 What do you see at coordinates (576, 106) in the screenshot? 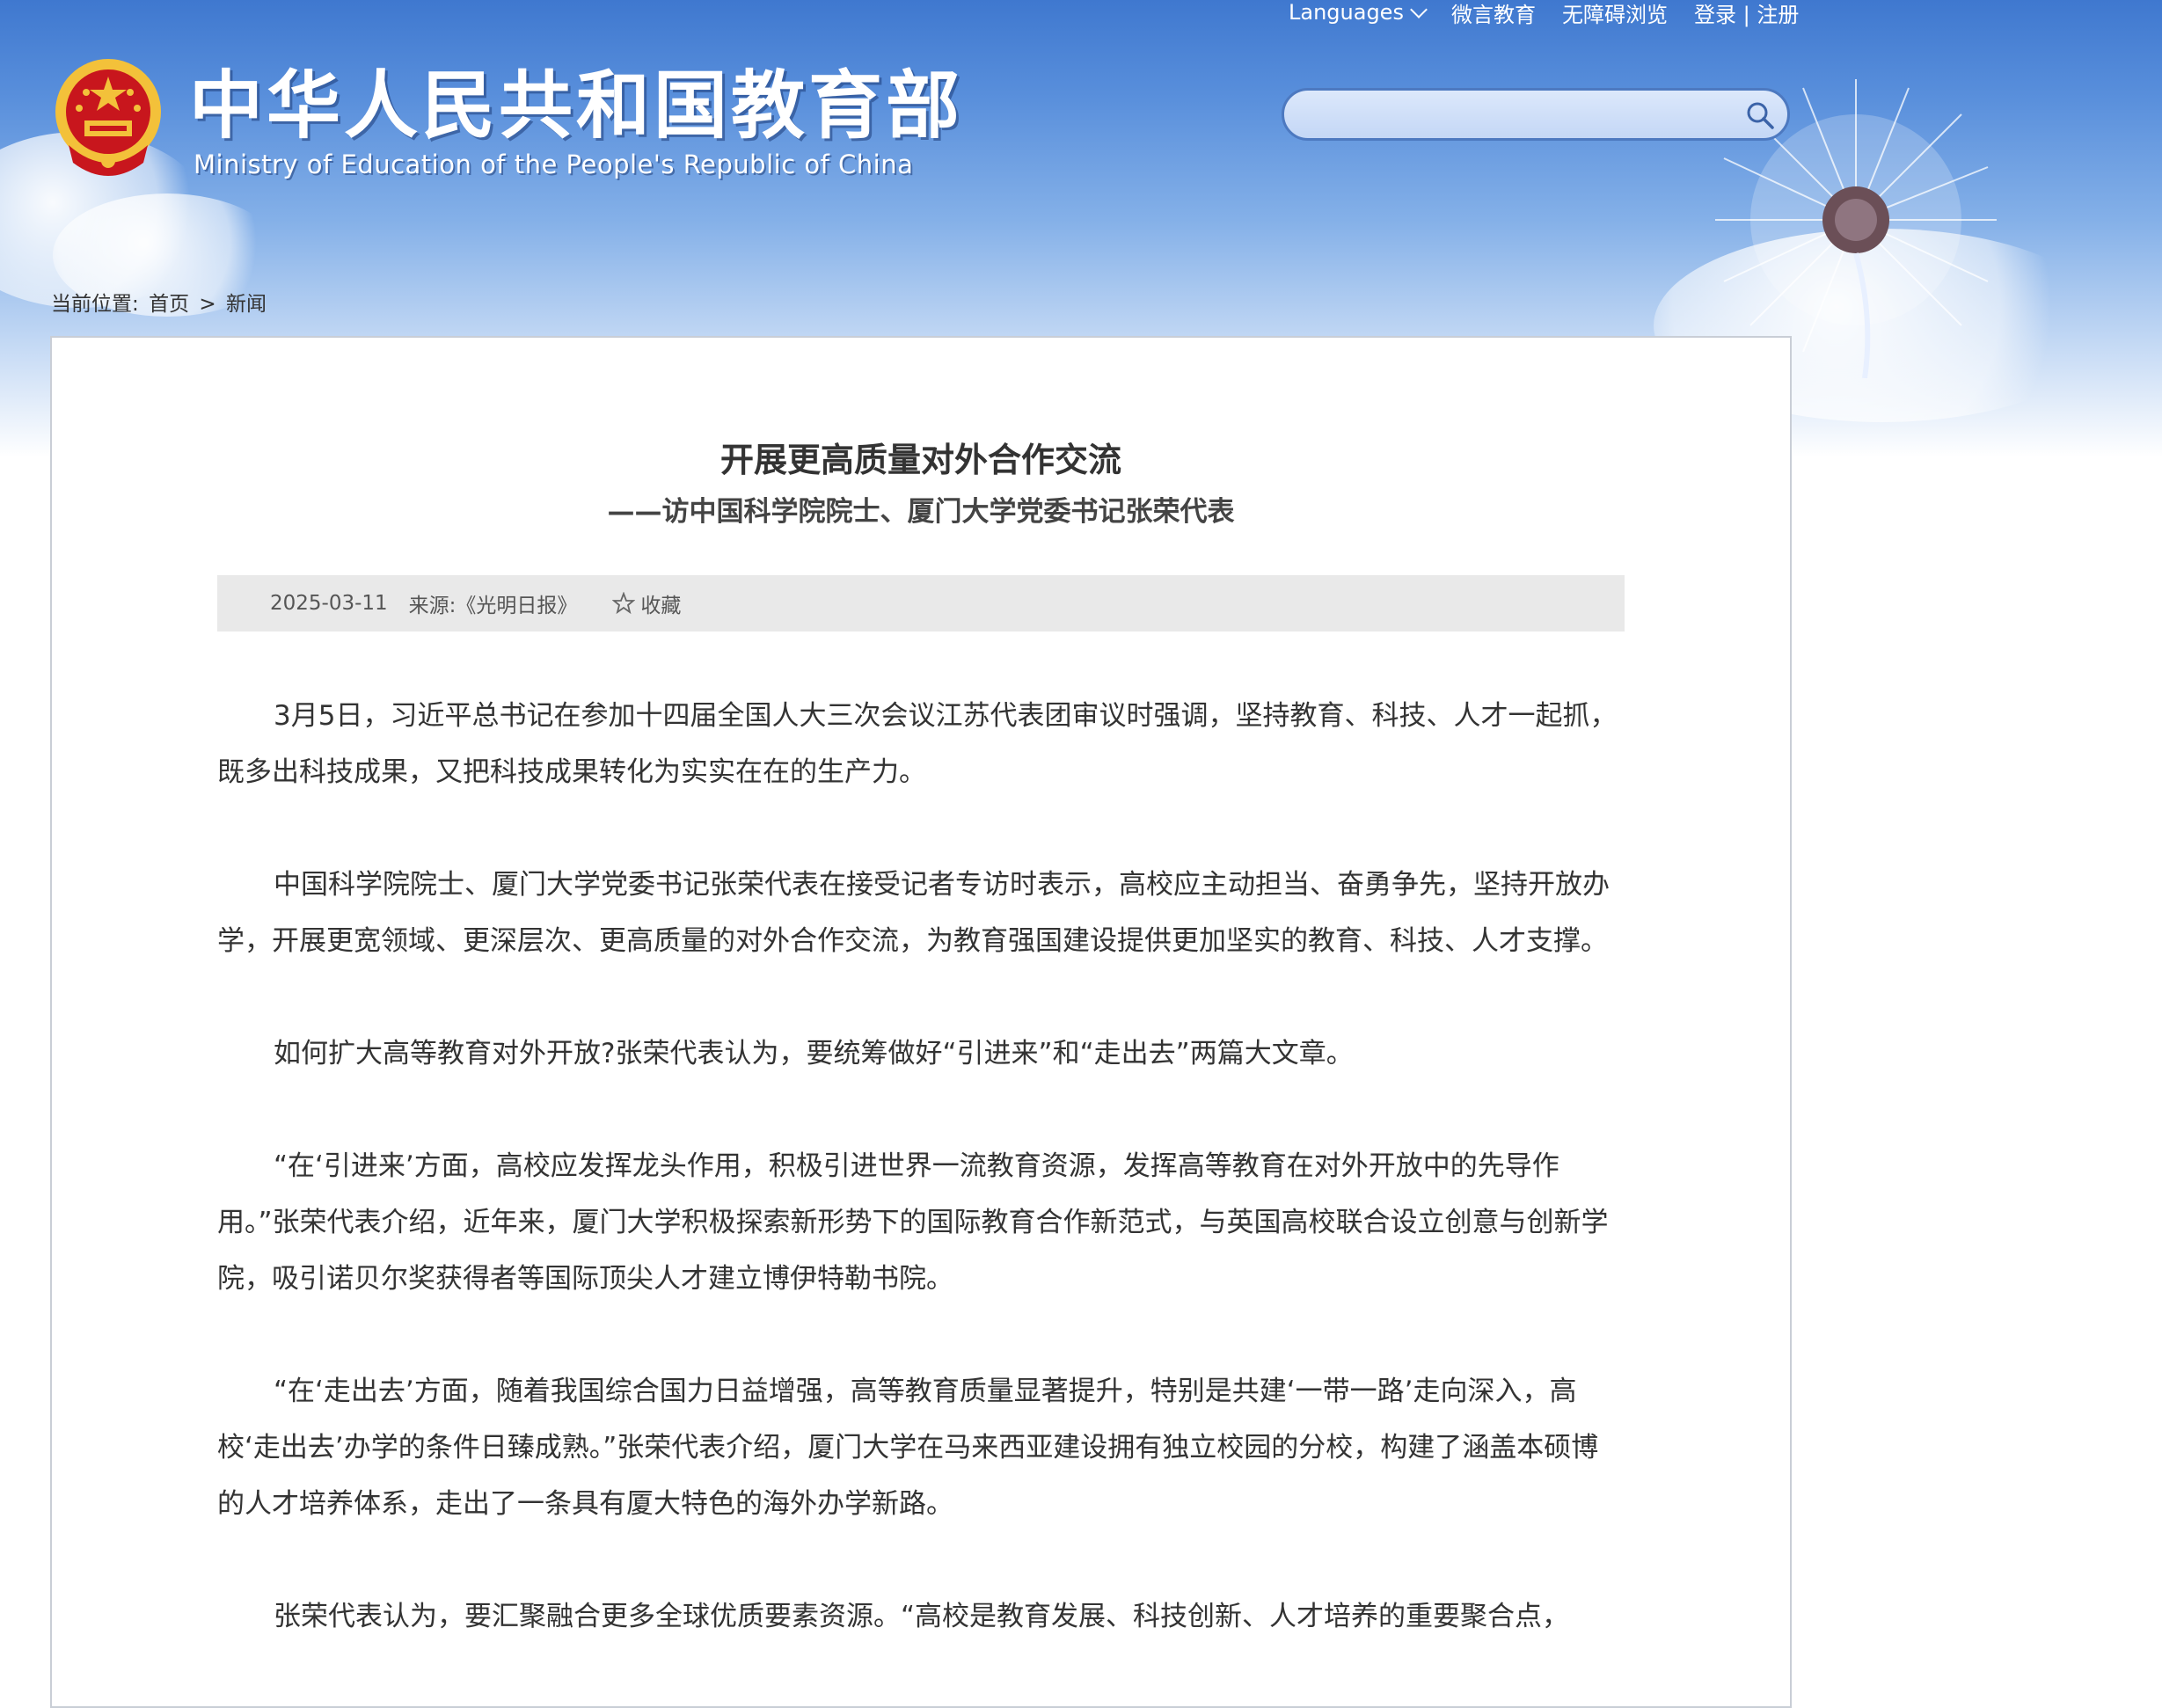
I see `site-title: 中华人民共和国教育部` at bounding box center [576, 106].